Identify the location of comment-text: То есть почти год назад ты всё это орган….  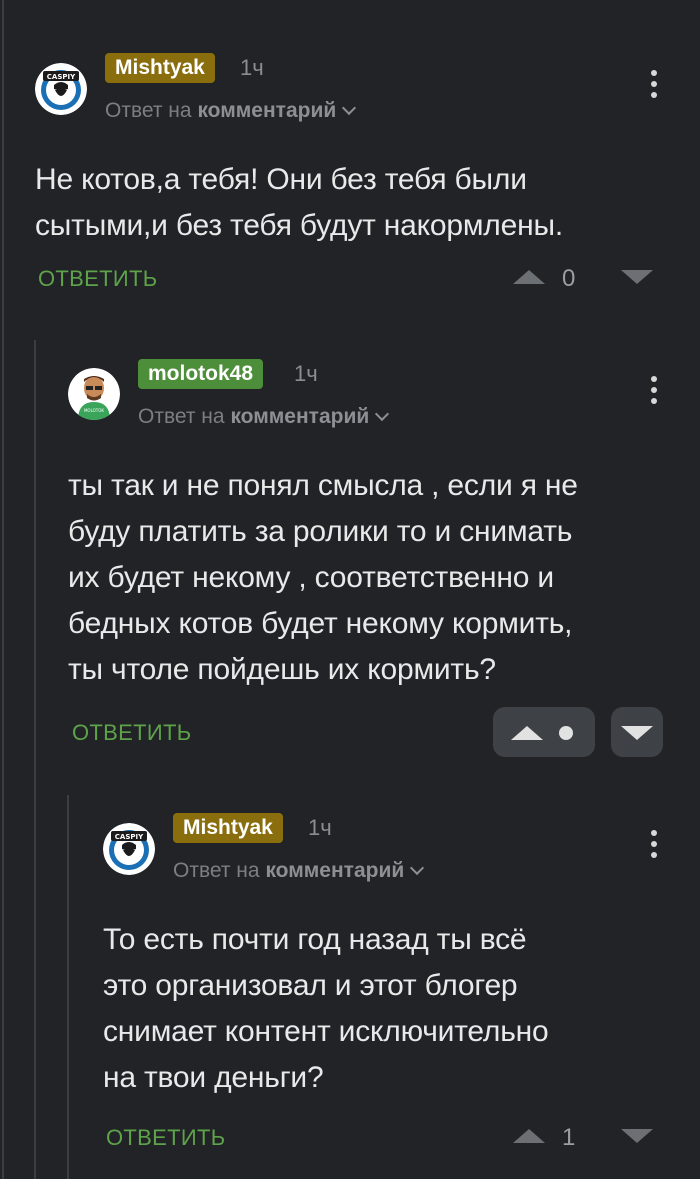
(326, 1008).